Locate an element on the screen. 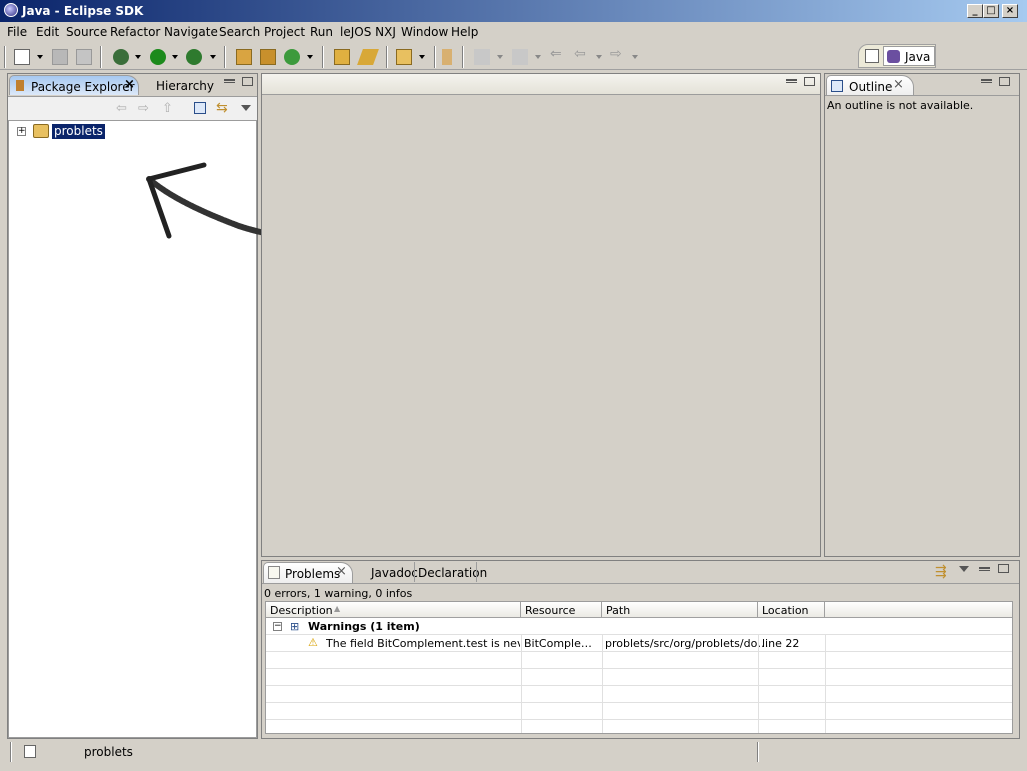 The width and height of the screenshot is (1027, 771). menu-project: Project is located at coordinates (284, 32).